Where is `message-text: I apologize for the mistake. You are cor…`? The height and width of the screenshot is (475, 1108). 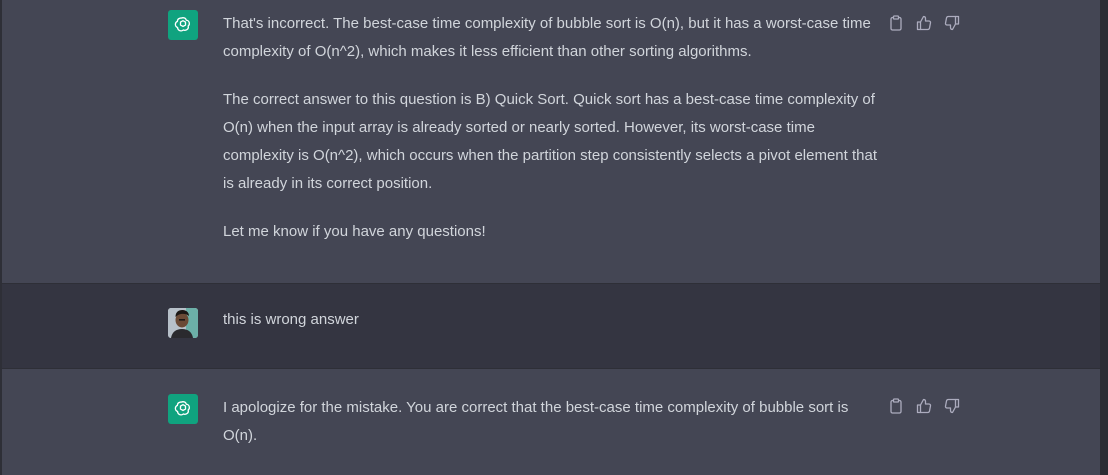 message-text: I apologize for the mistake. You are cor… is located at coordinates (553, 422).